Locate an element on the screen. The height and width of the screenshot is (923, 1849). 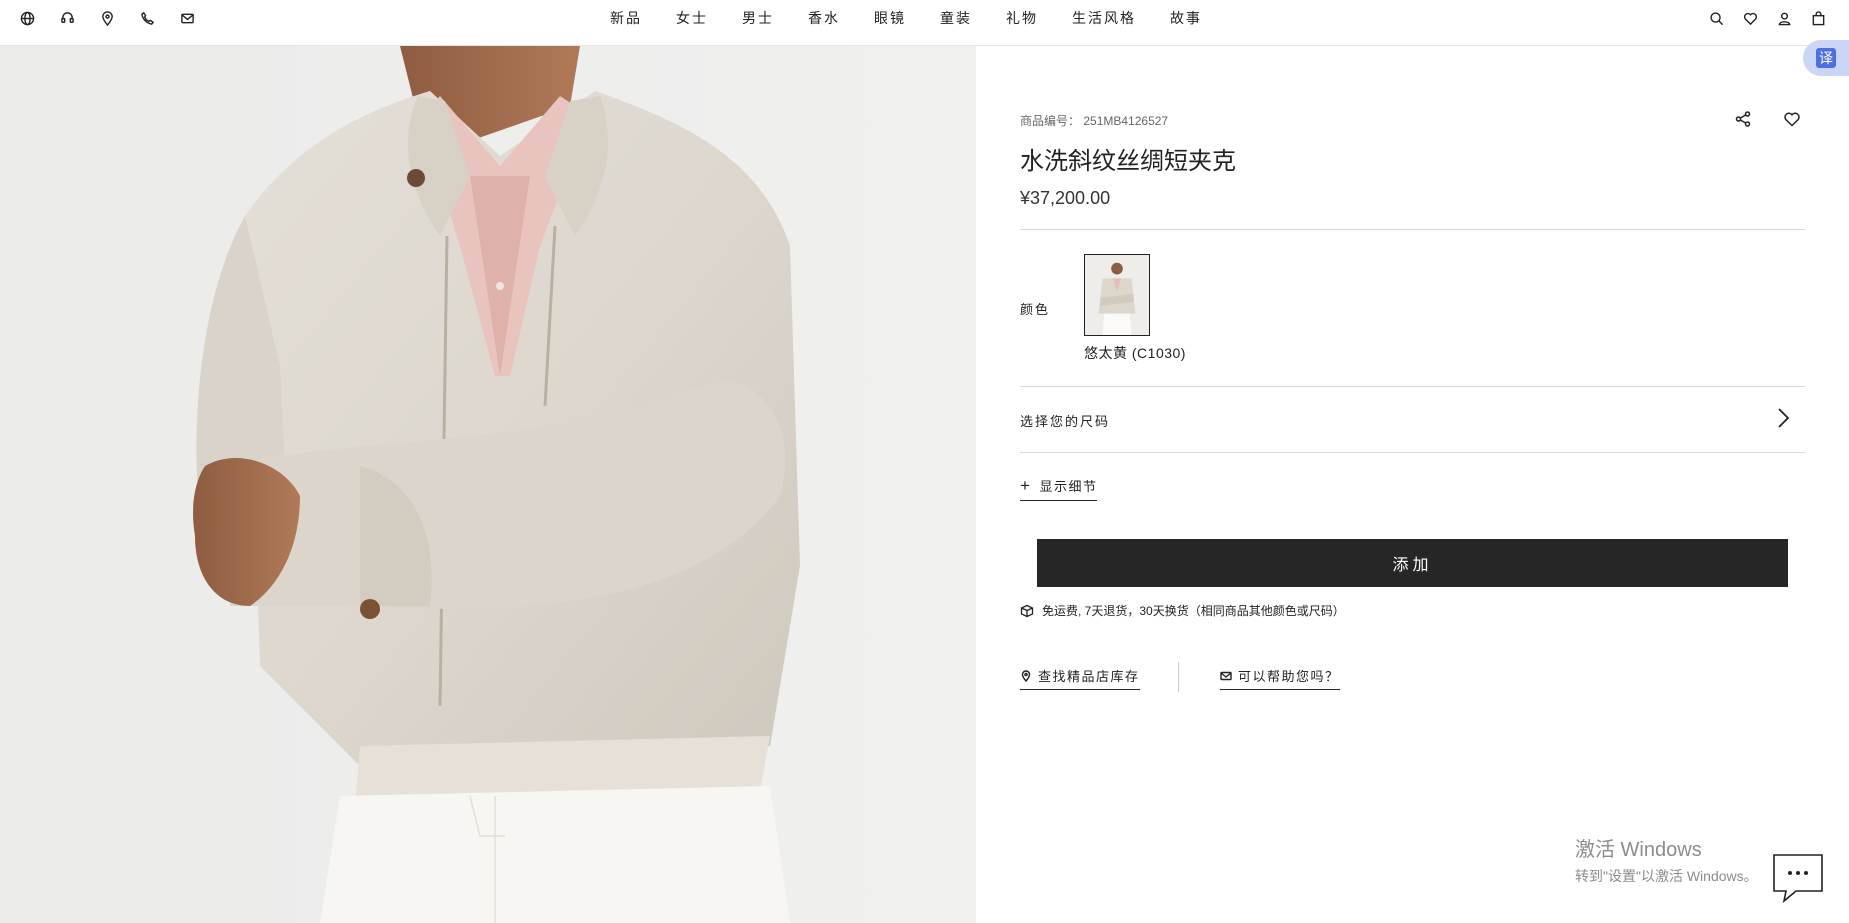
translate-icon: 译 is located at coordinates (1826, 58).